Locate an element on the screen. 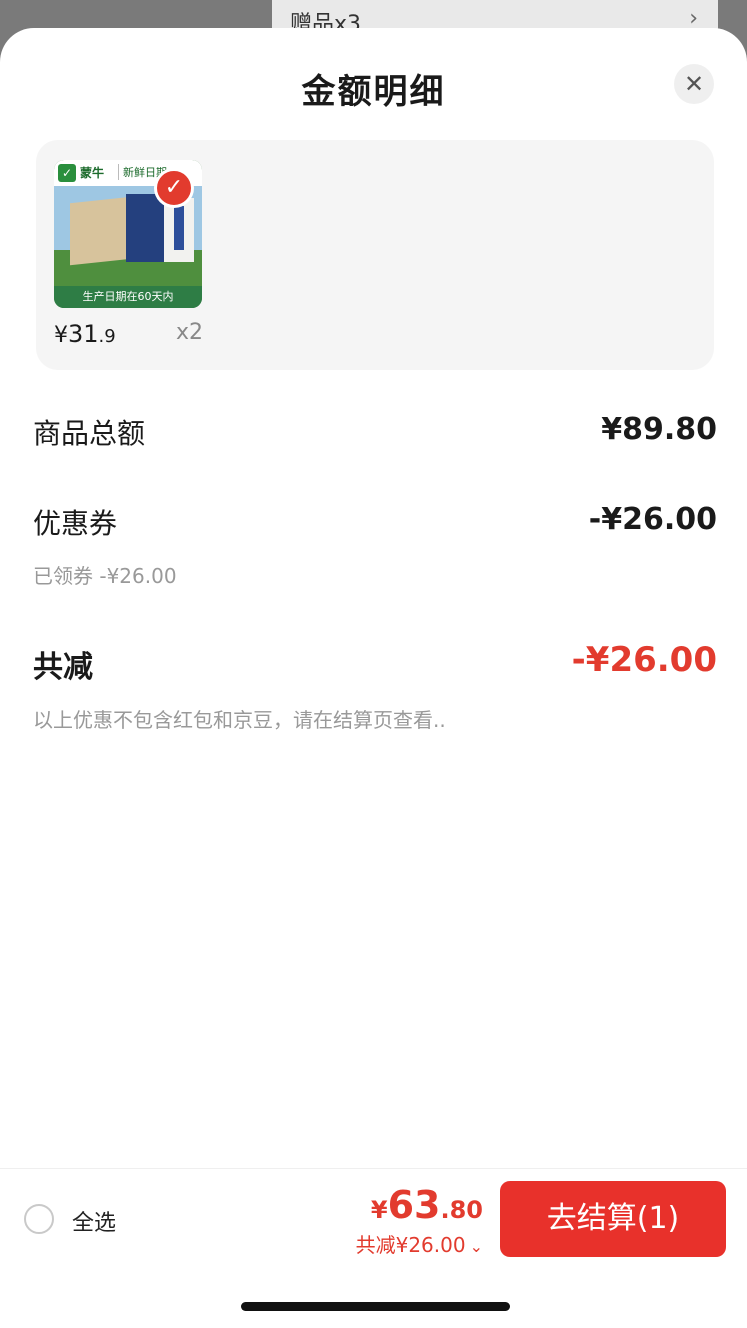 The width and height of the screenshot is (747, 1328). brand-name: 蒙牛 is located at coordinates (92, 173).